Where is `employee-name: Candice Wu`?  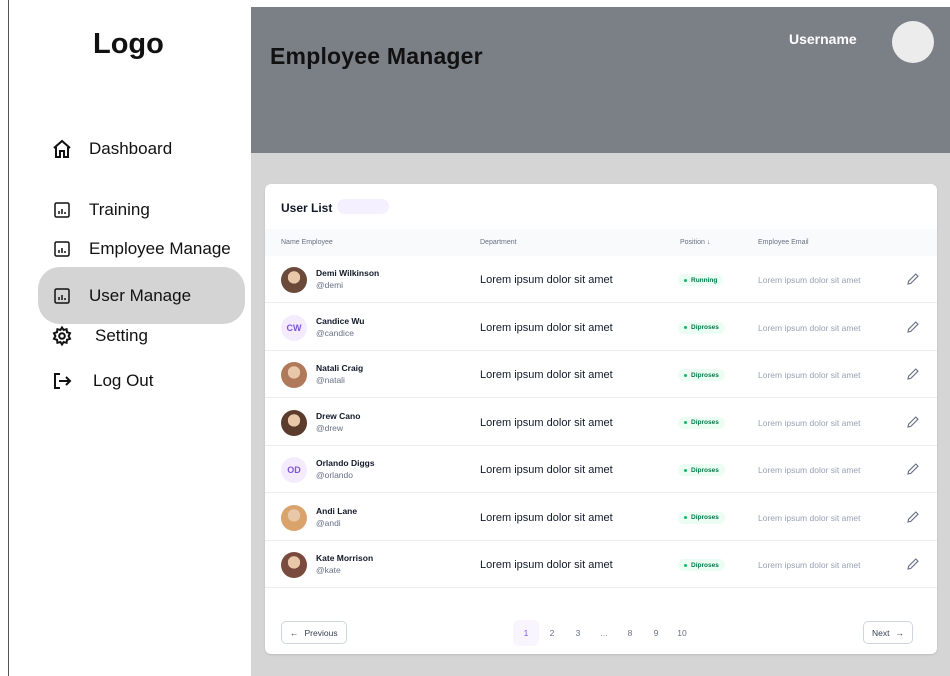
employee-name: Candice Wu is located at coordinates (340, 320).